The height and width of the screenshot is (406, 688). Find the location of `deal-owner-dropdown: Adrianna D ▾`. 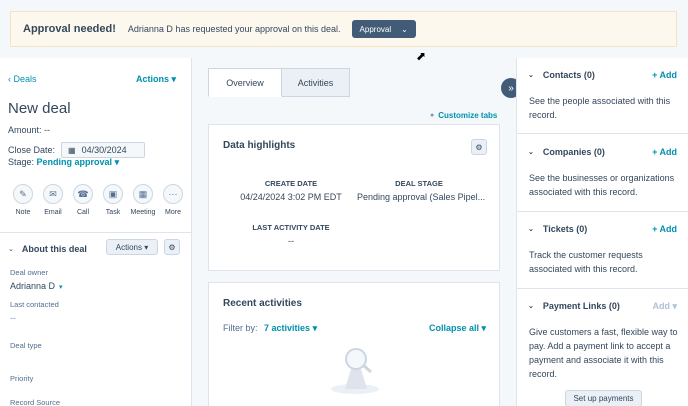

deal-owner-dropdown: Adrianna D ▾ is located at coordinates (36, 286).